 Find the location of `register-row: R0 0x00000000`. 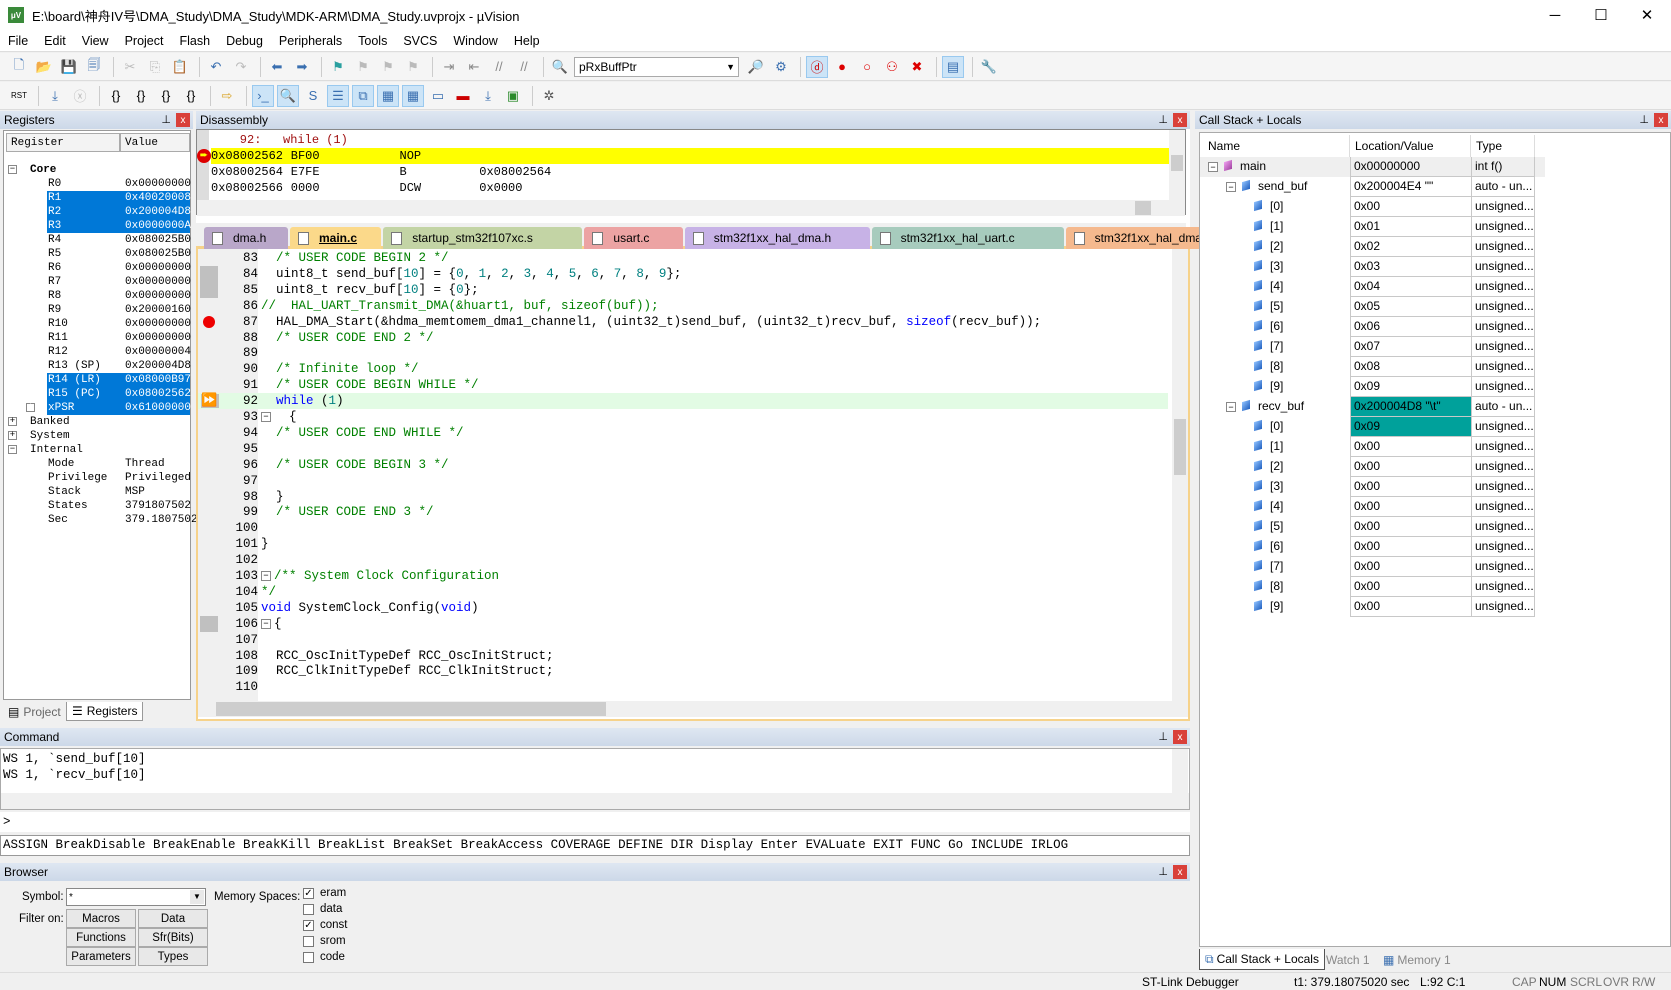

register-row: R0 0x00000000 is located at coordinates (97, 184).